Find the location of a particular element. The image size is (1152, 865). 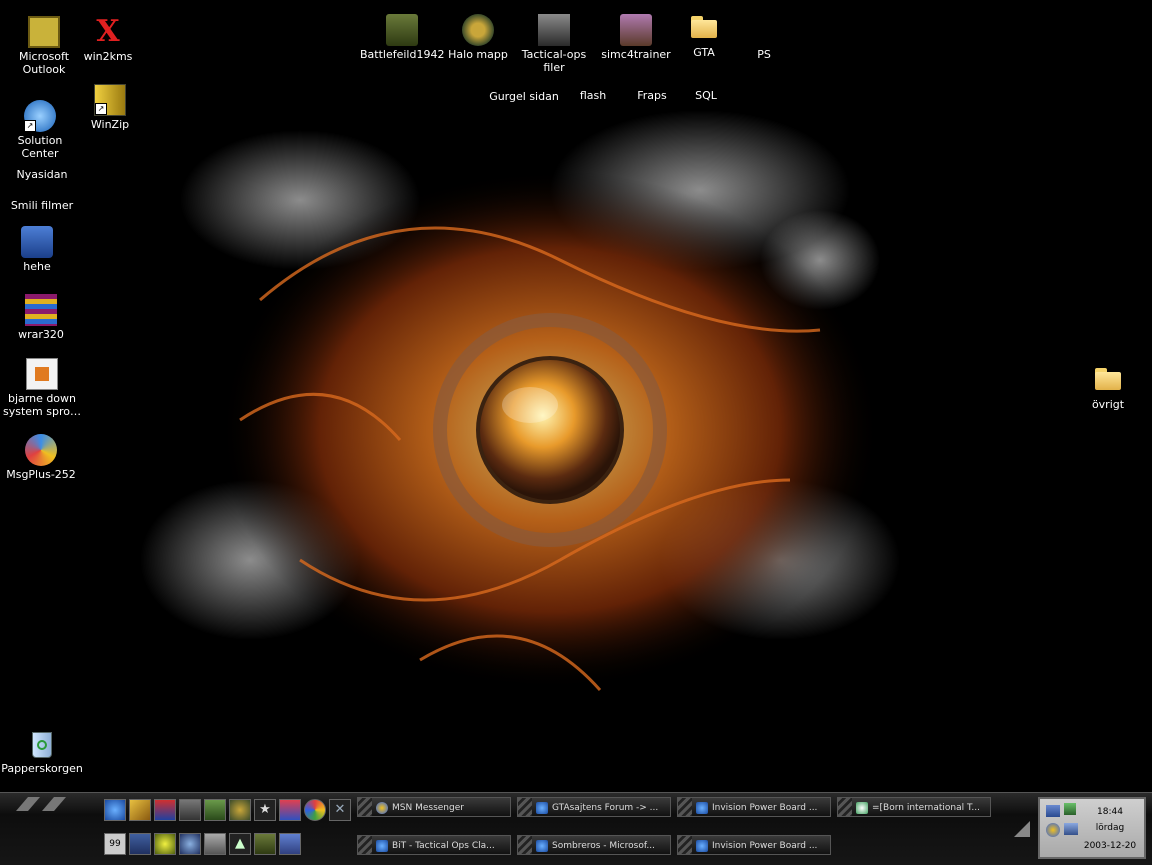

tray-clock-day: lördag is located at coordinates (1110, 828).